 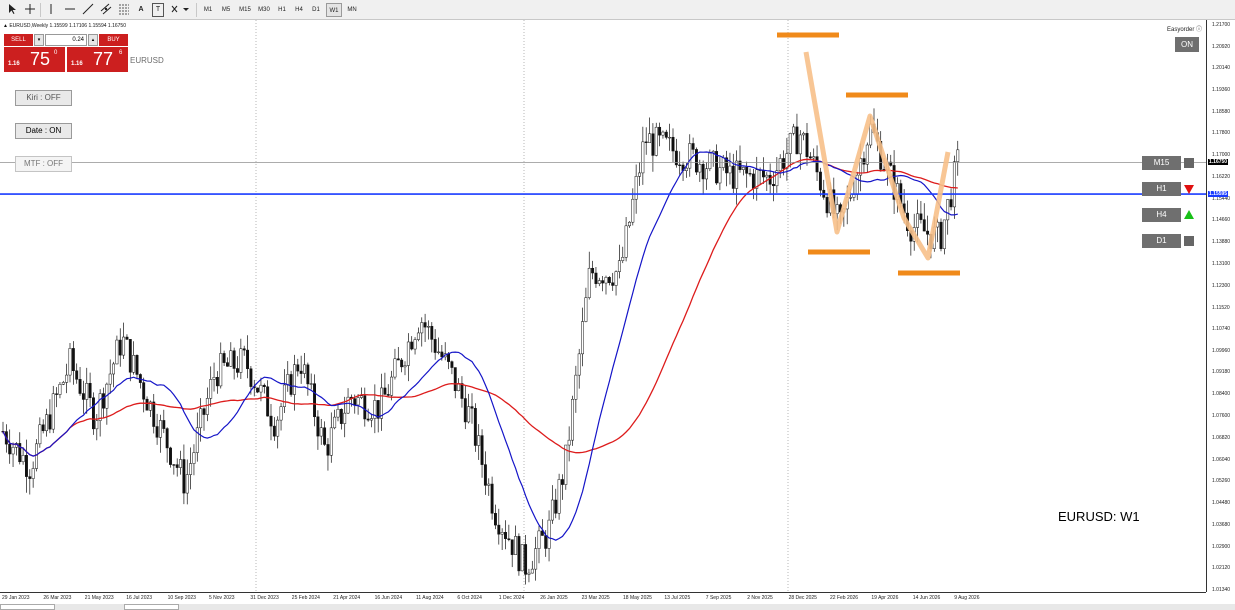 What do you see at coordinates (264, 598) in the screenshot?
I see `time-tick-label: 31 Dec 2023` at bounding box center [264, 598].